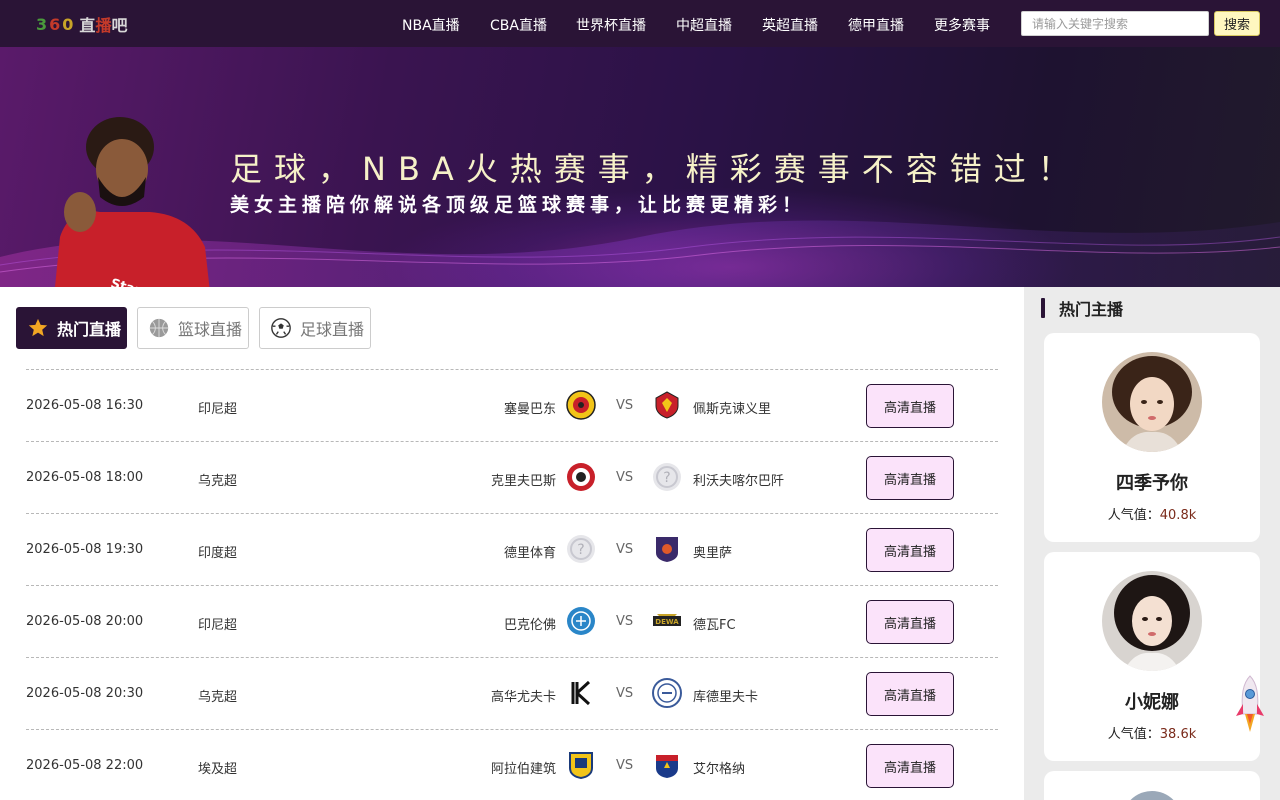  Describe the element at coordinates (529, 553) in the screenshot. I see `home-team-name: 德里体育` at that location.